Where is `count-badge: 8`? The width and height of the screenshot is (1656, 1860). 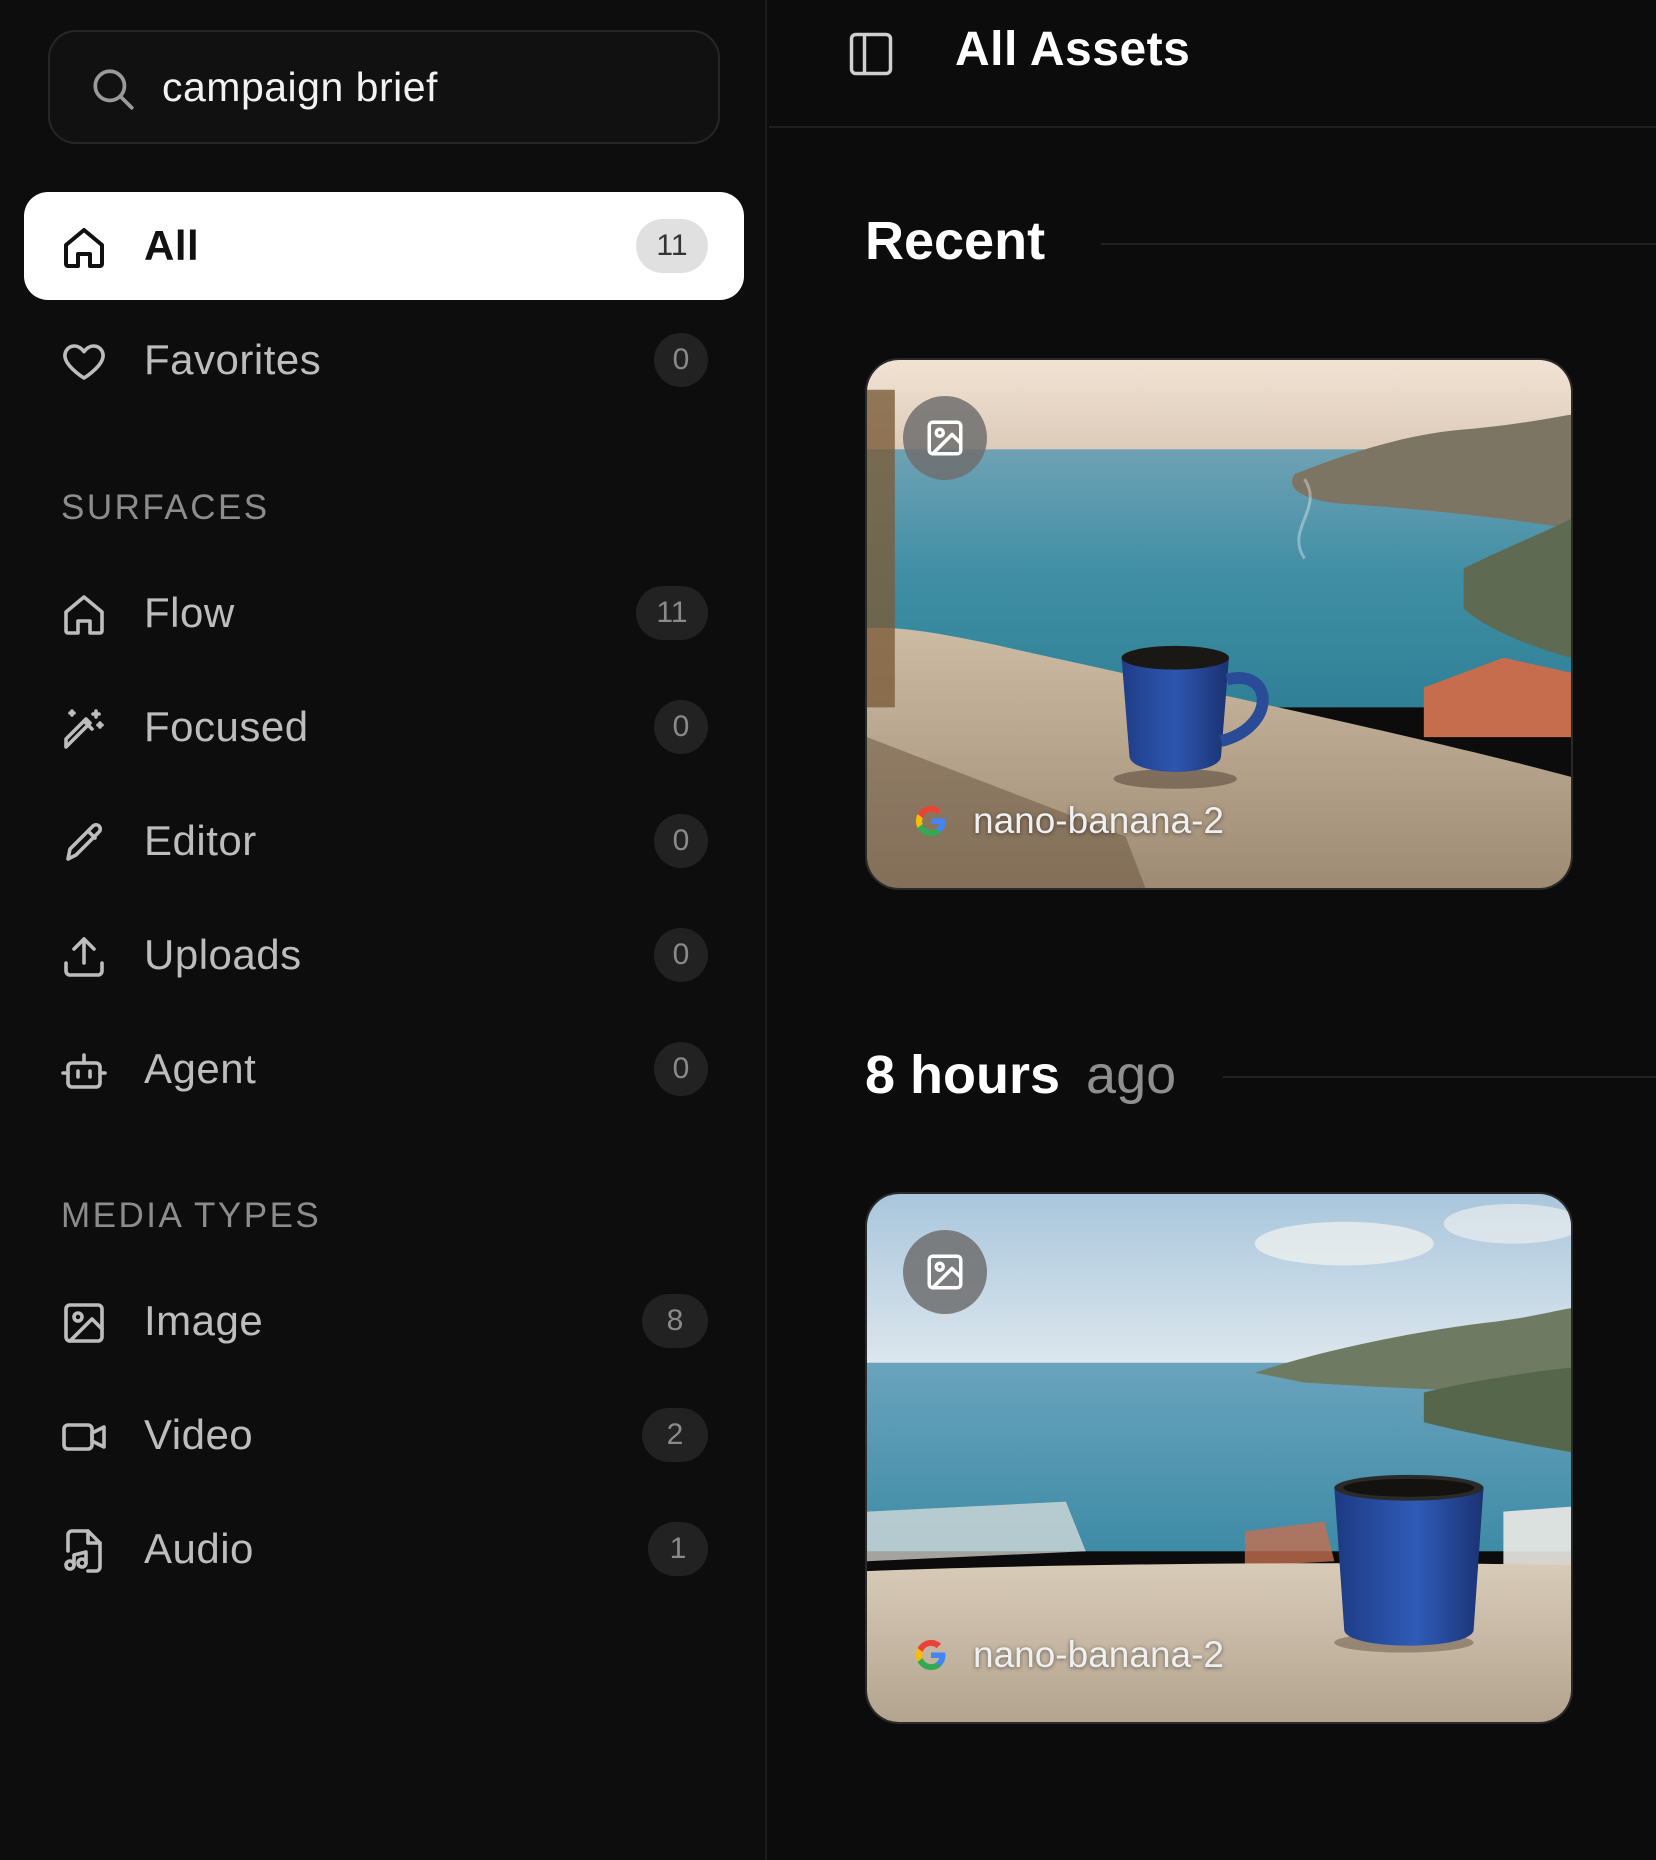 count-badge: 8 is located at coordinates (675, 1321).